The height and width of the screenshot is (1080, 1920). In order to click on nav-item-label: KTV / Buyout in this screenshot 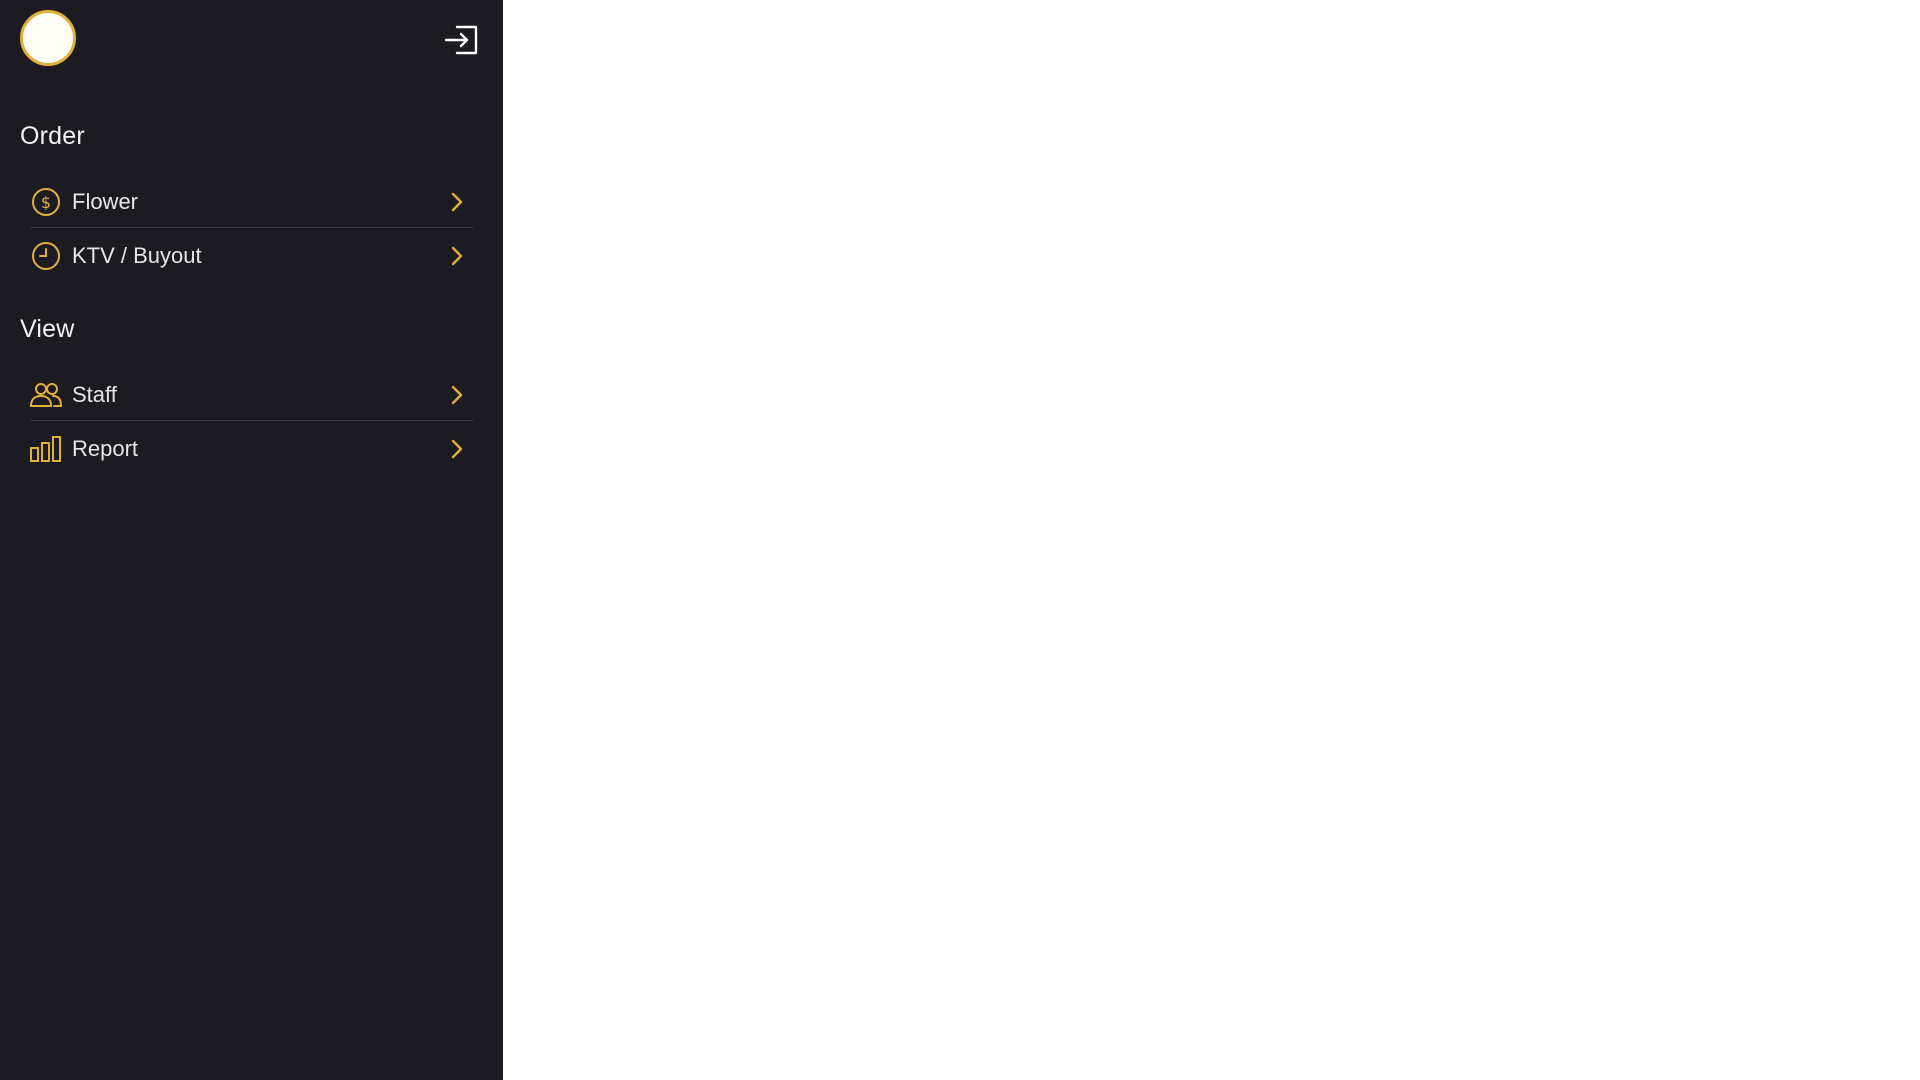, I will do `click(137, 255)`.